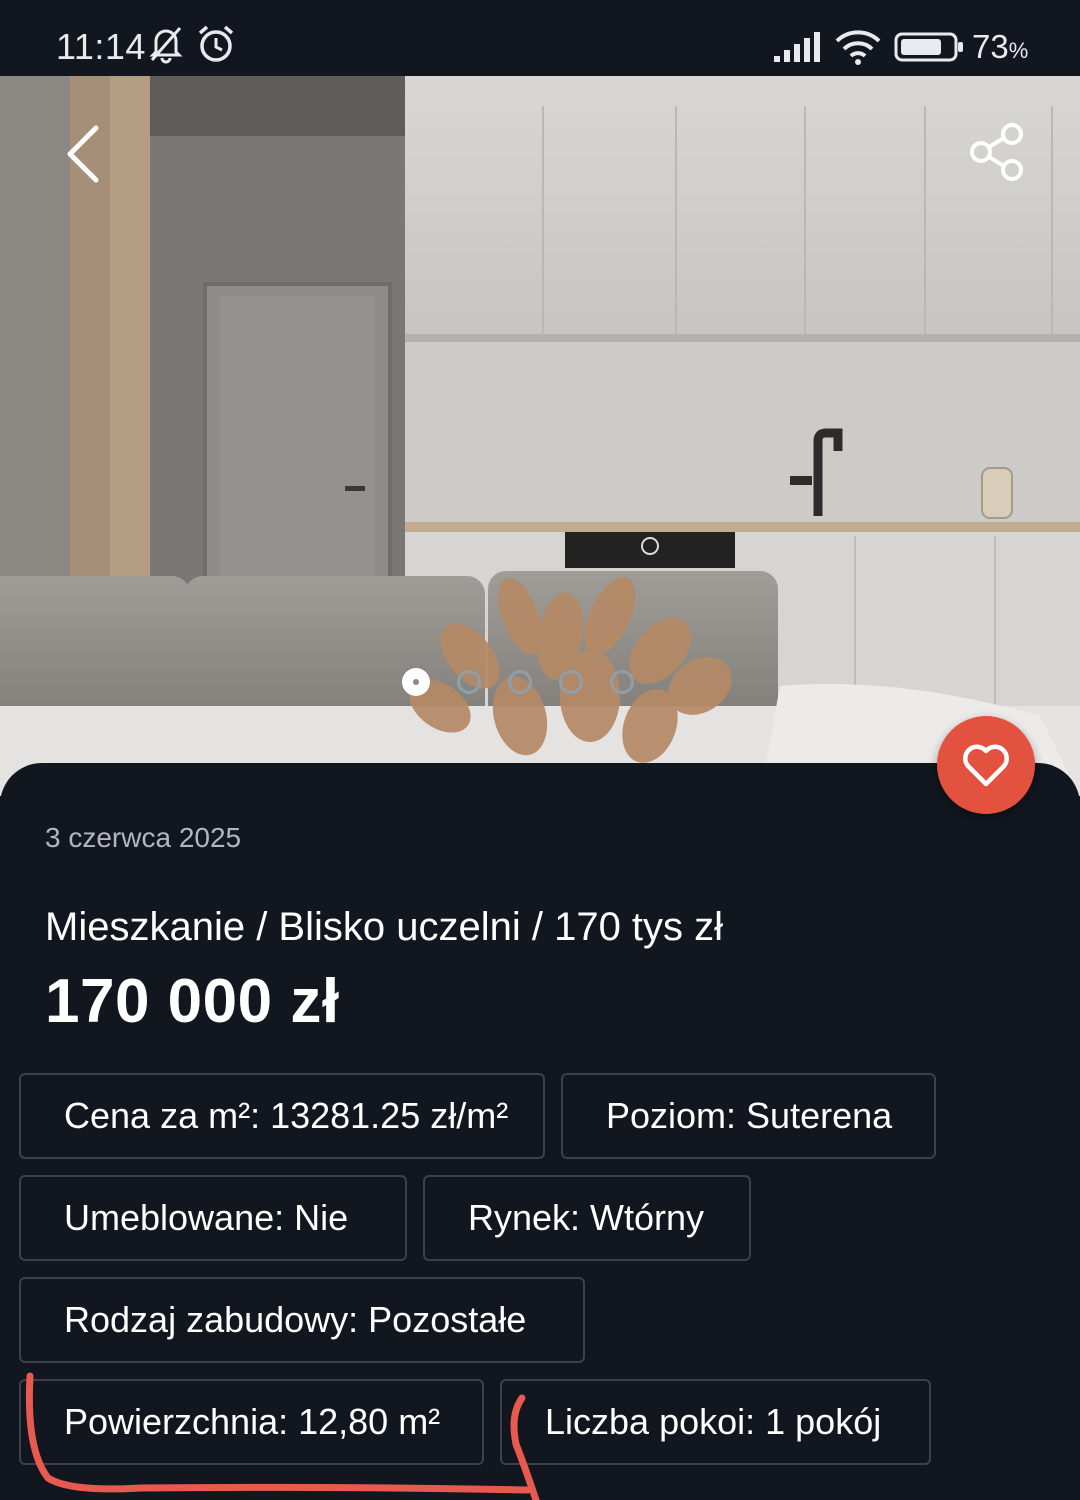 The height and width of the screenshot is (1500, 1080). I want to click on share-icon, so click(997, 152).